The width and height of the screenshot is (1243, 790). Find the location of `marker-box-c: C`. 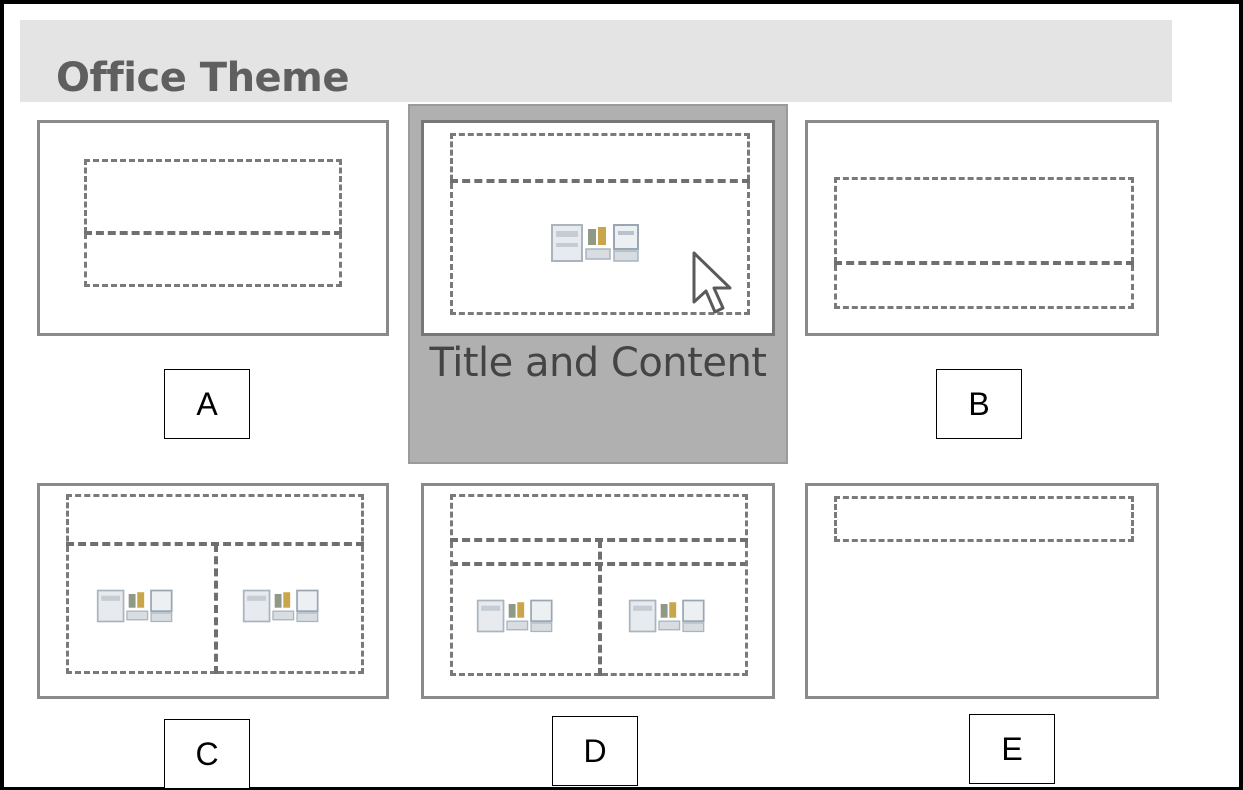

marker-box-c: C is located at coordinates (207, 754).